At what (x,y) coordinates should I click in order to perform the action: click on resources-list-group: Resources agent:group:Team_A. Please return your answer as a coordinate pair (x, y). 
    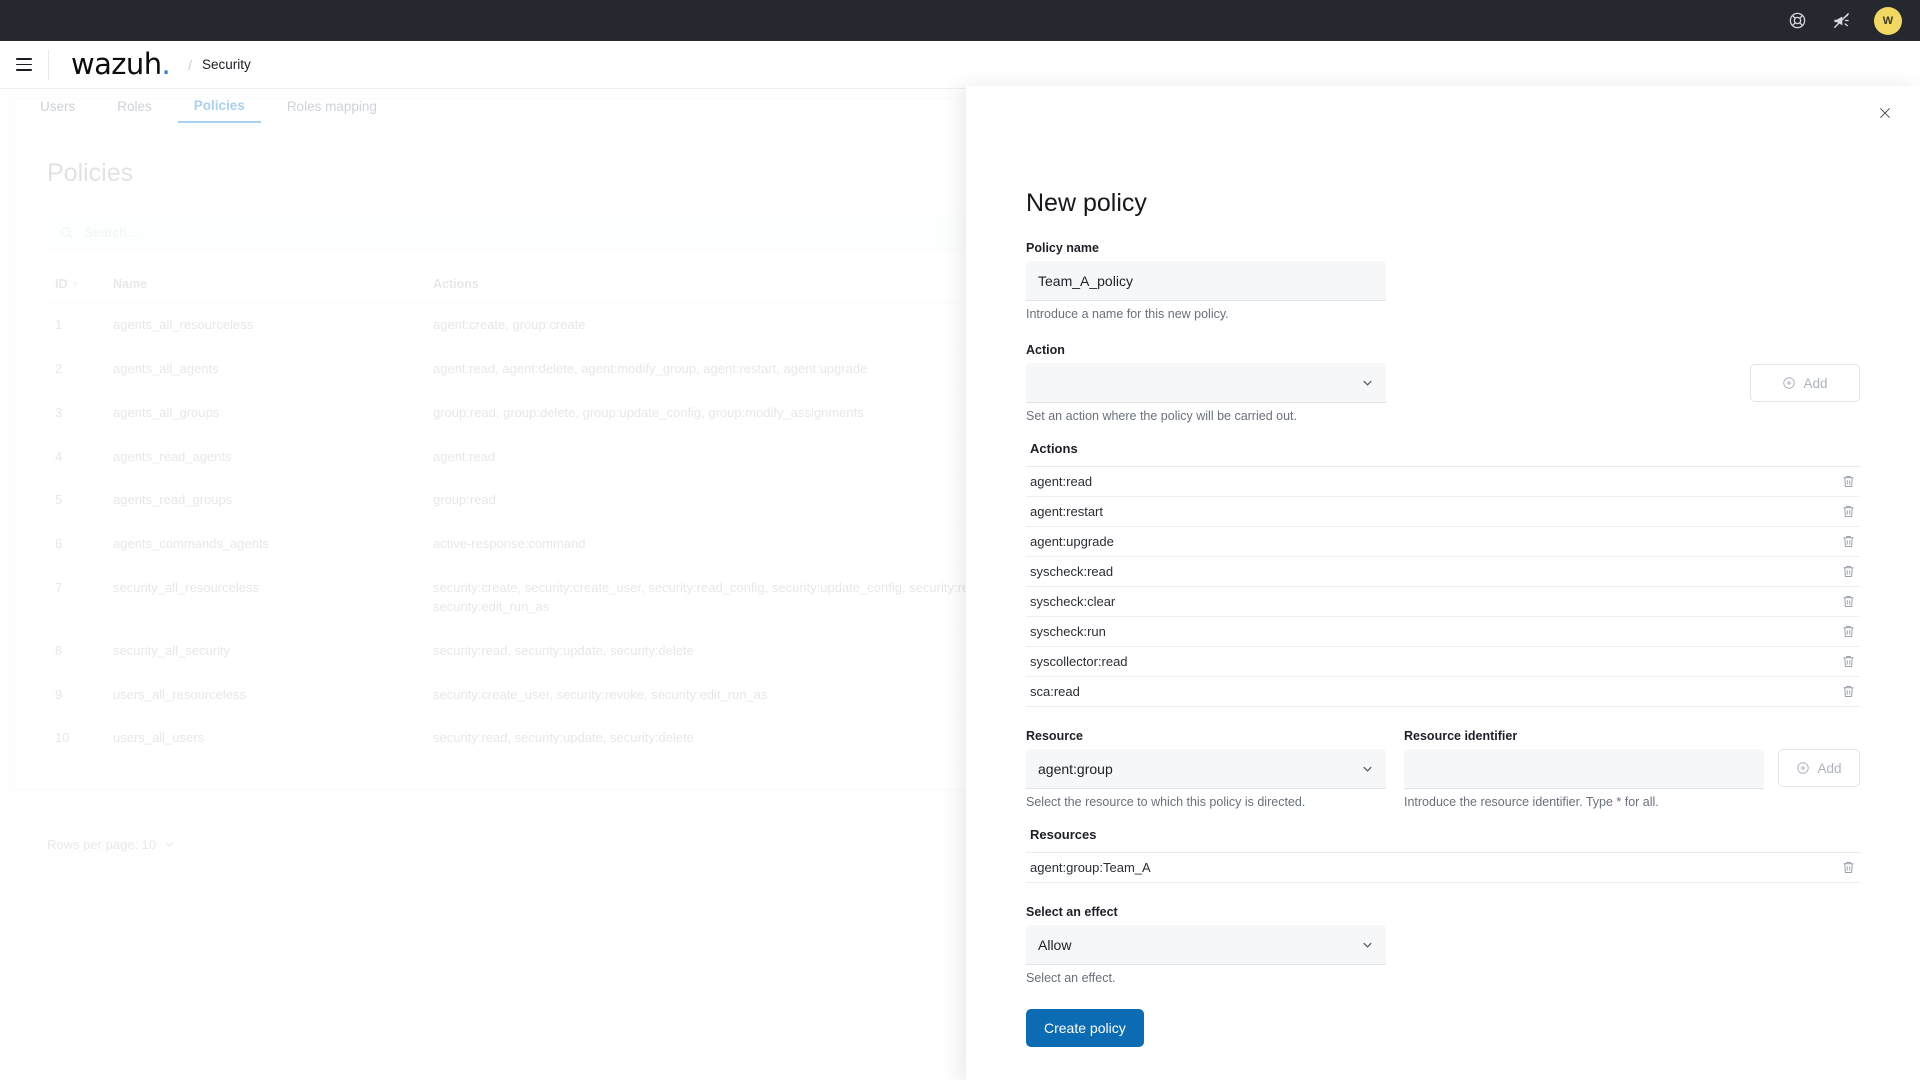
    Looking at the image, I should click on (1443, 855).